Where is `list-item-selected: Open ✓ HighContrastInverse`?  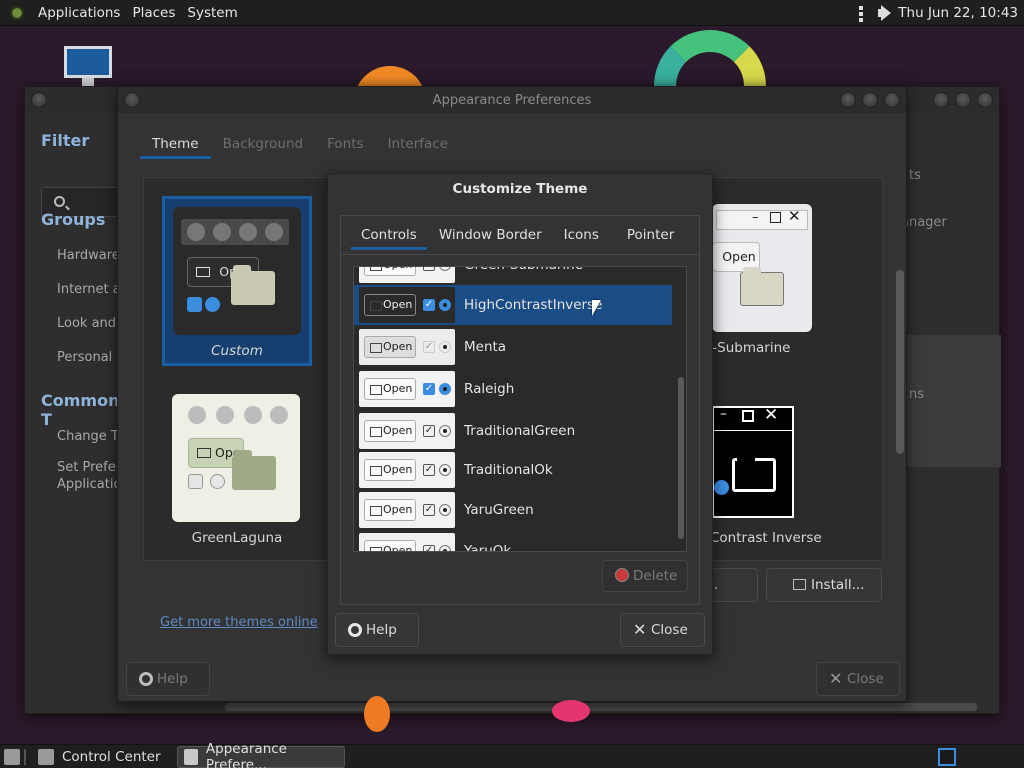 list-item-selected: Open ✓ HighContrastInverse is located at coordinates (513, 305).